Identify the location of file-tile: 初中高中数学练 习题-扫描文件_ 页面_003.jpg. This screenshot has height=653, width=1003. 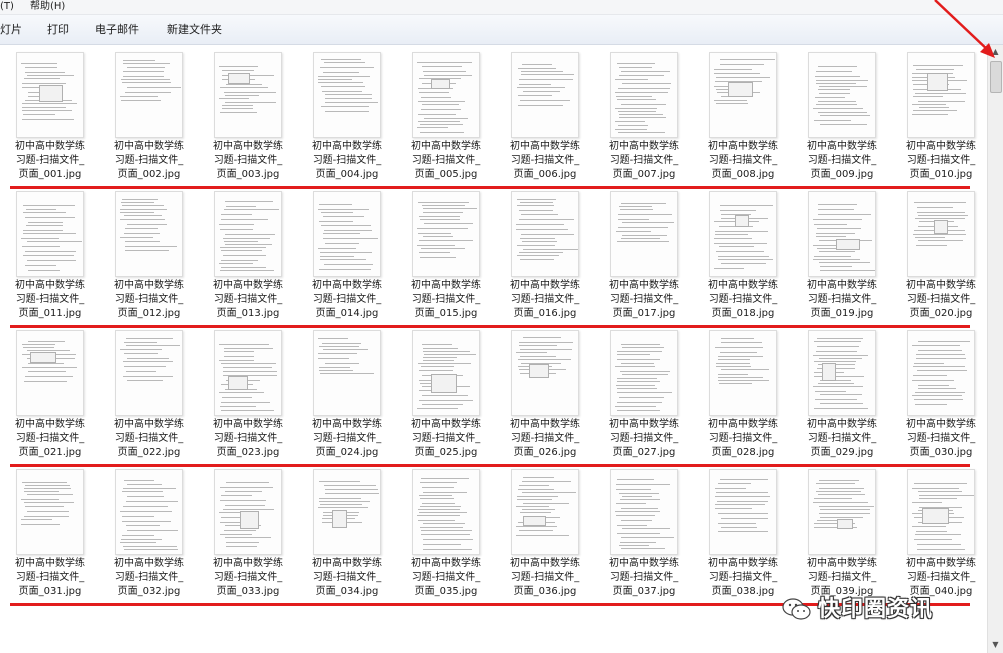
(248, 118).